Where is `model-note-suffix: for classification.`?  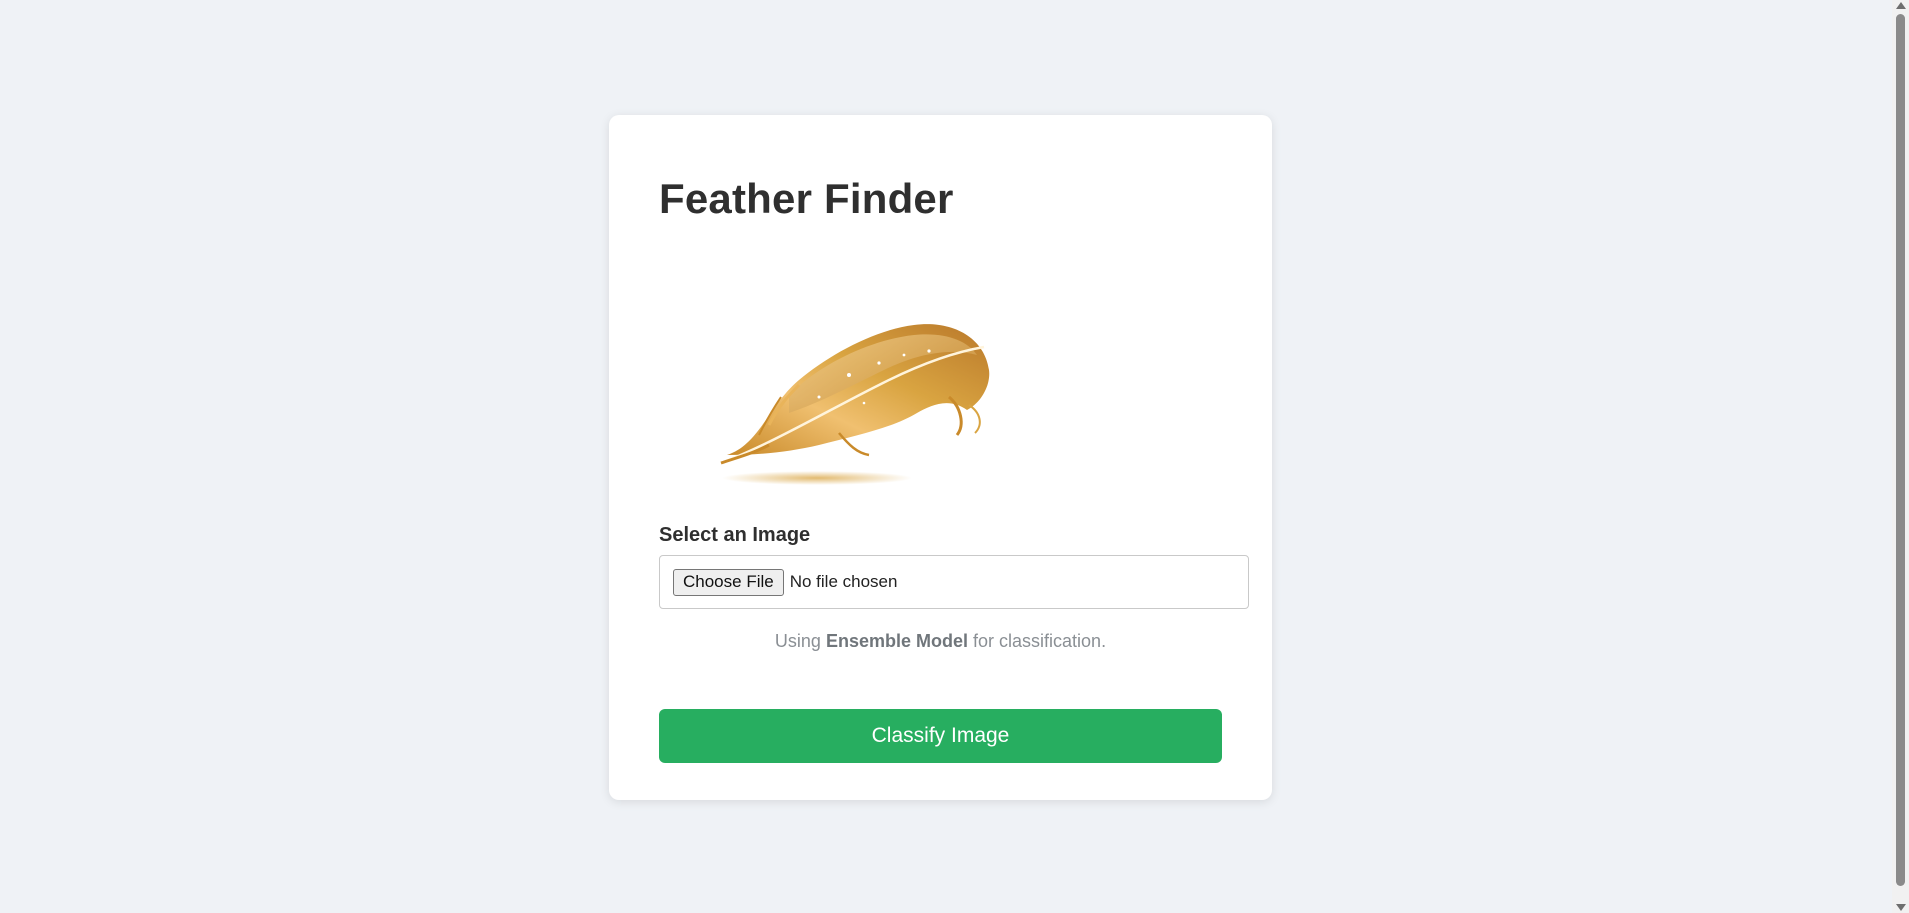 model-note-suffix: for classification. is located at coordinates (1040, 641).